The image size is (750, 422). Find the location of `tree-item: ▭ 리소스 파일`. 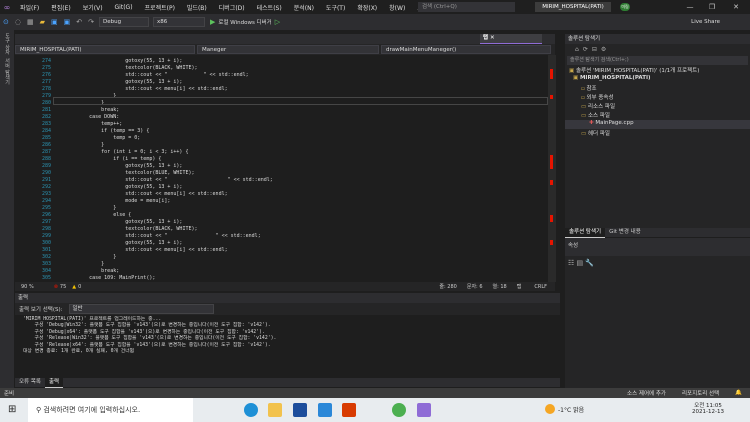

tree-item: ▭ 리소스 파일 is located at coordinates (657, 106).